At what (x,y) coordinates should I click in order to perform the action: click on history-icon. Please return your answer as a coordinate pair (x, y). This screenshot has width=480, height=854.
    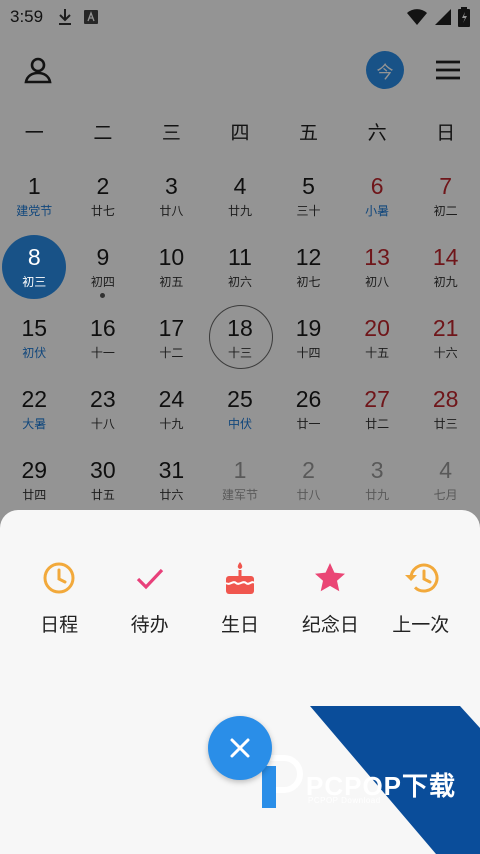
    Looking at the image, I should click on (421, 578).